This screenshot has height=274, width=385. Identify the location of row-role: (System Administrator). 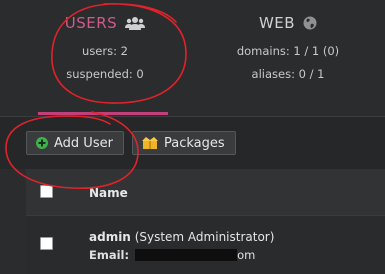
(204, 237).